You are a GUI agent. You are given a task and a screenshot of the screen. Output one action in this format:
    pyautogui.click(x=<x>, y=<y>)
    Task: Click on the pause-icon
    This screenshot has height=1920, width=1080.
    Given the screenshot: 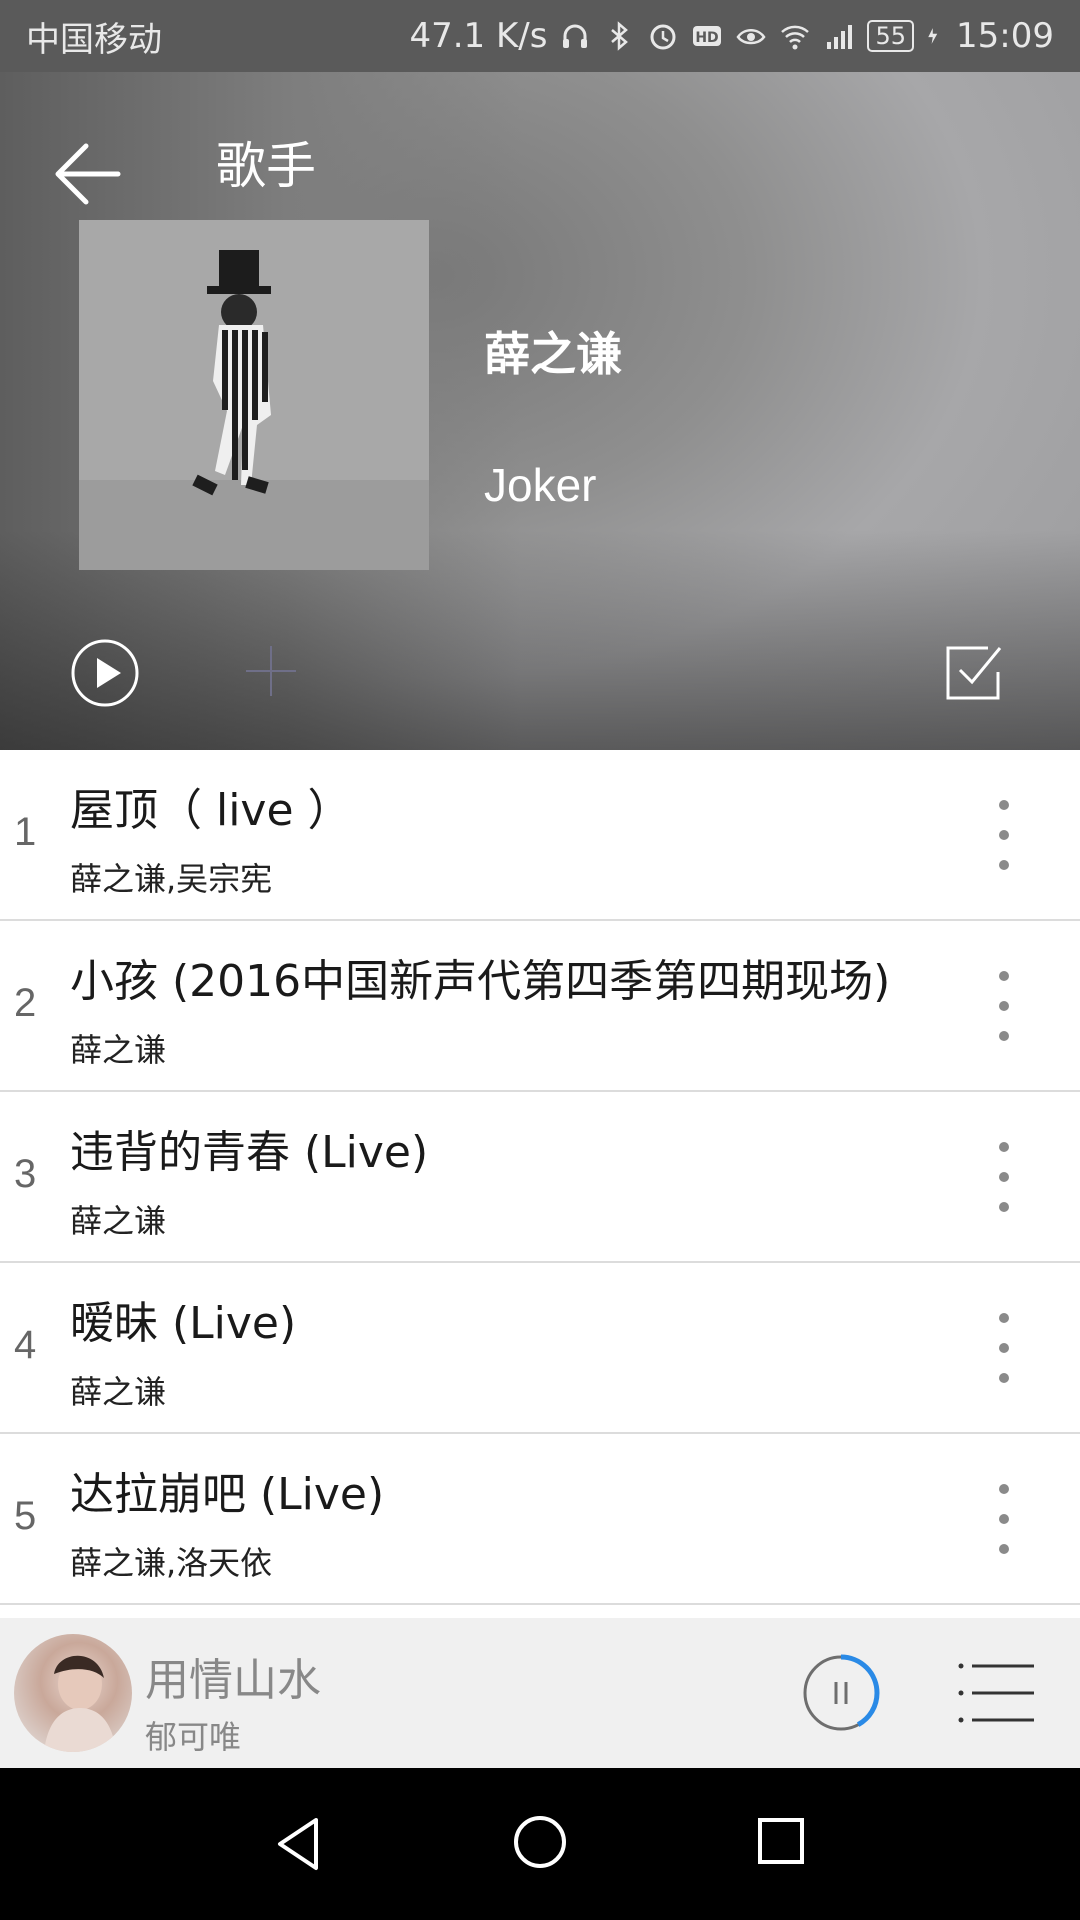 What is the action you would take?
    pyautogui.click(x=841, y=1693)
    